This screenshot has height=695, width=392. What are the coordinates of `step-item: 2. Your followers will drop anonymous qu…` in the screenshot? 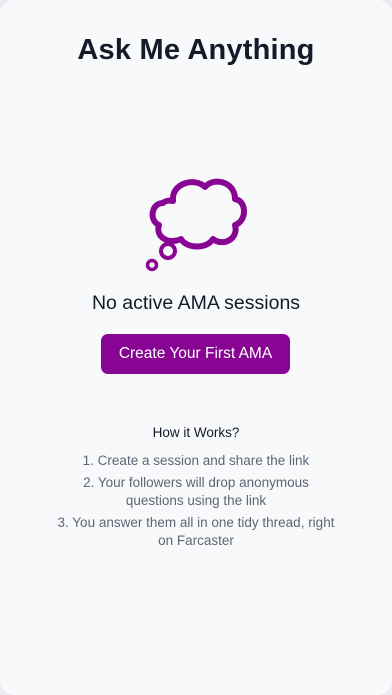 It's located at (196, 491).